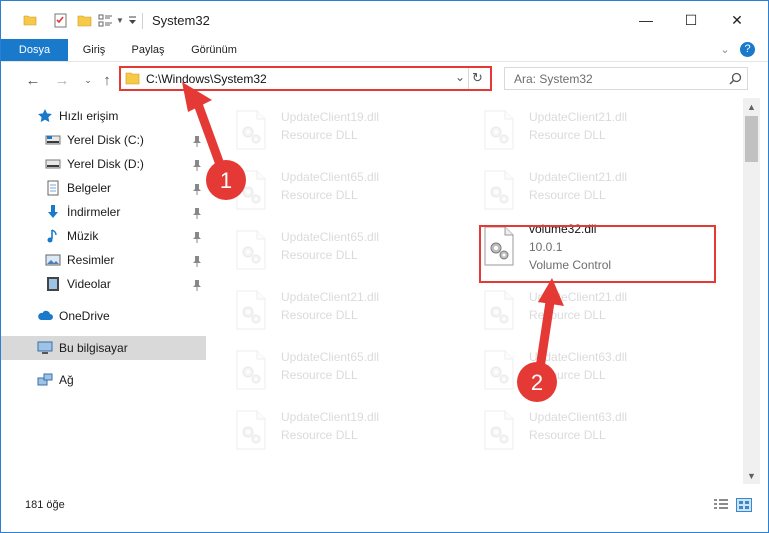 This screenshot has width=769, height=533. What do you see at coordinates (751, 139) in the screenshot?
I see `scrollbar-thumb` at bounding box center [751, 139].